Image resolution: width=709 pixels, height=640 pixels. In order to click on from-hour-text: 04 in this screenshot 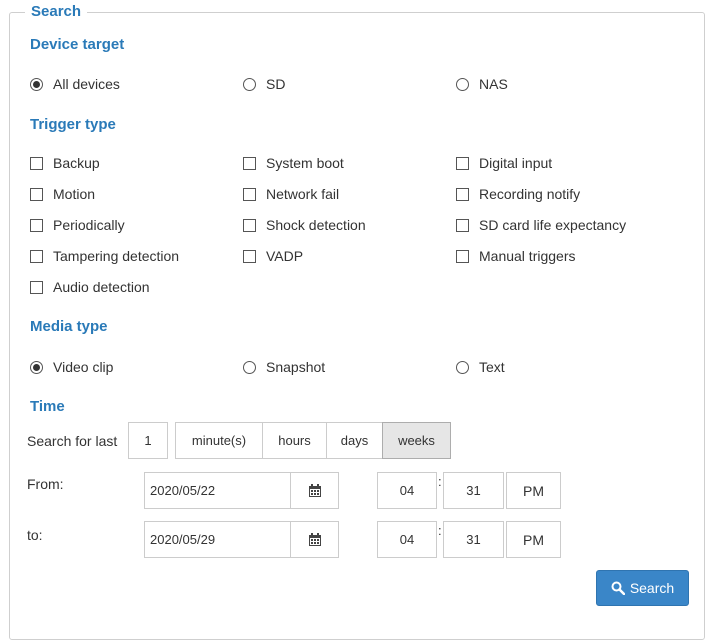, I will do `click(407, 490)`.